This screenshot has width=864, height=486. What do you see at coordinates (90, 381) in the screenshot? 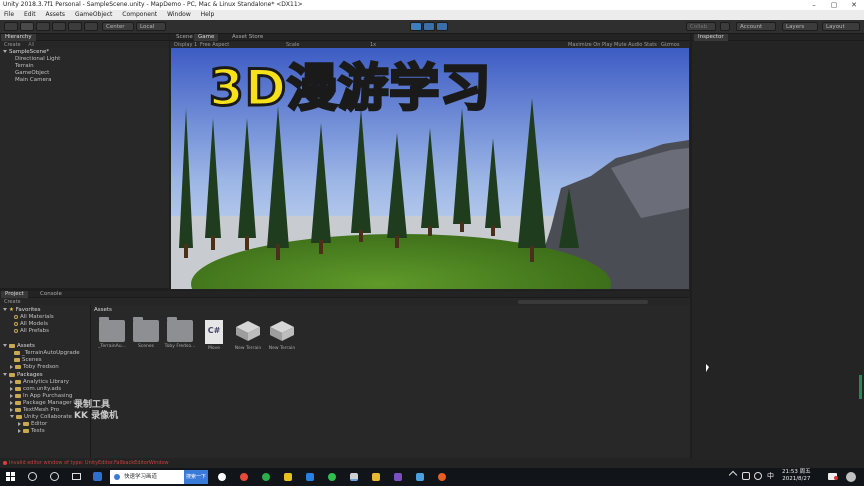
I see `project-splitter` at bounding box center [90, 381].